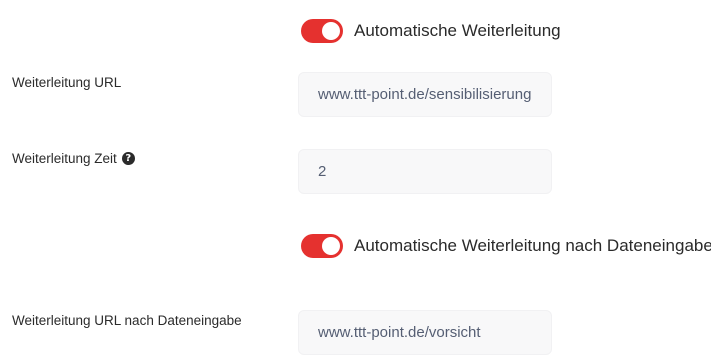 The image size is (711, 355). What do you see at coordinates (425, 94) in the screenshot?
I see `redirect-url-input` at bounding box center [425, 94].